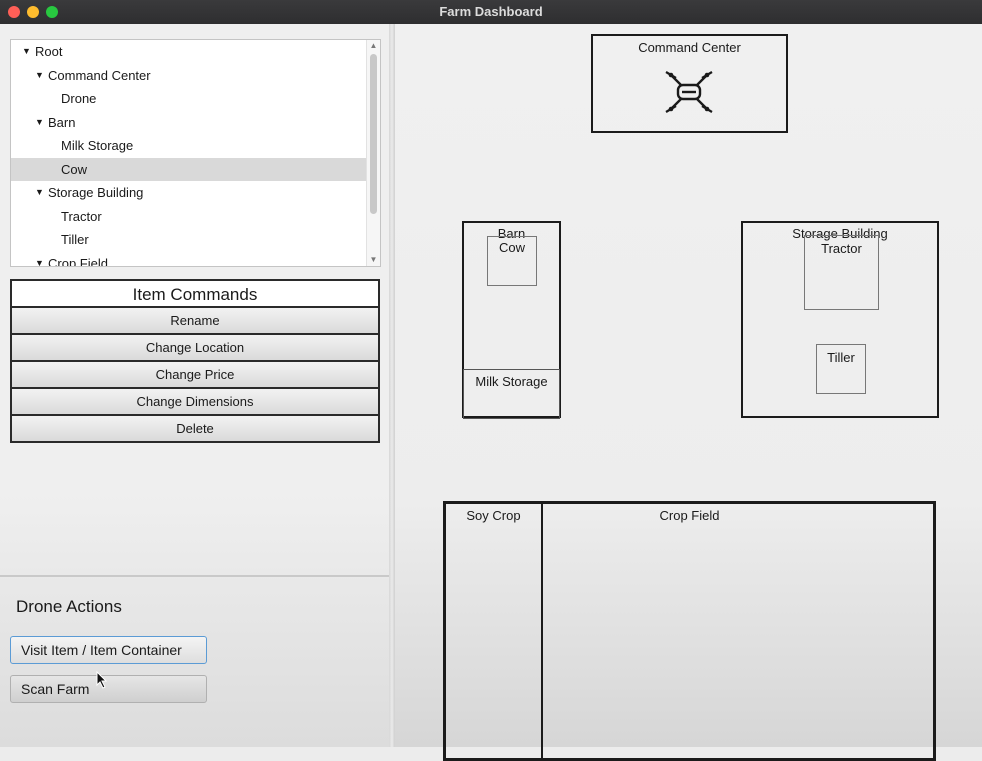  I want to click on tree-item-tiller: Tiller, so click(189, 239).